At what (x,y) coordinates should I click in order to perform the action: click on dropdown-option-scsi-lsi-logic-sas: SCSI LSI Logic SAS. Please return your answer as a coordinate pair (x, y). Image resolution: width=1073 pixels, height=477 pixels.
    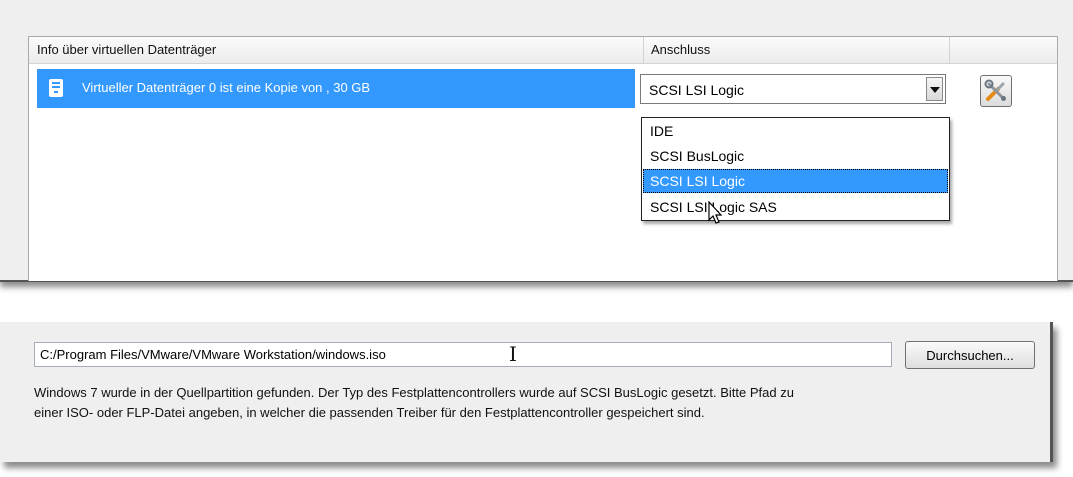
    Looking at the image, I should click on (795, 207).